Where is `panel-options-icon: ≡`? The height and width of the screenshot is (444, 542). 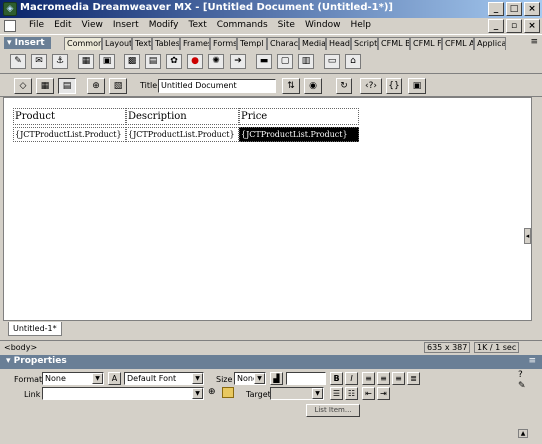
panel-options-icon: ≡ is located at coordinates (534, 42).